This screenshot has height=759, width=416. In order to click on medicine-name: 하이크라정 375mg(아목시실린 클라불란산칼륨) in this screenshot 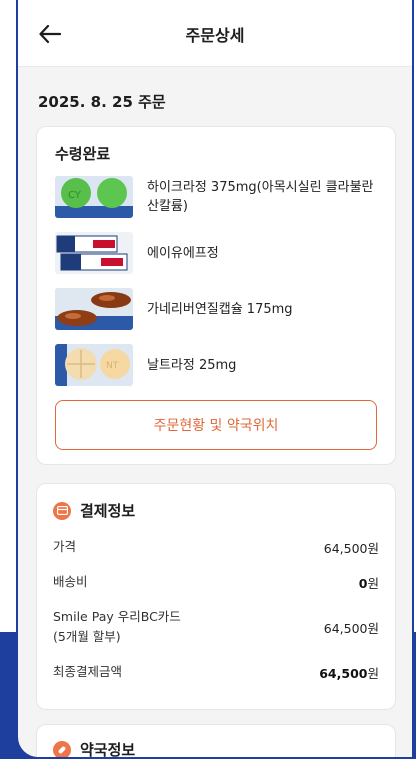, I will do `click(260, 197)`.